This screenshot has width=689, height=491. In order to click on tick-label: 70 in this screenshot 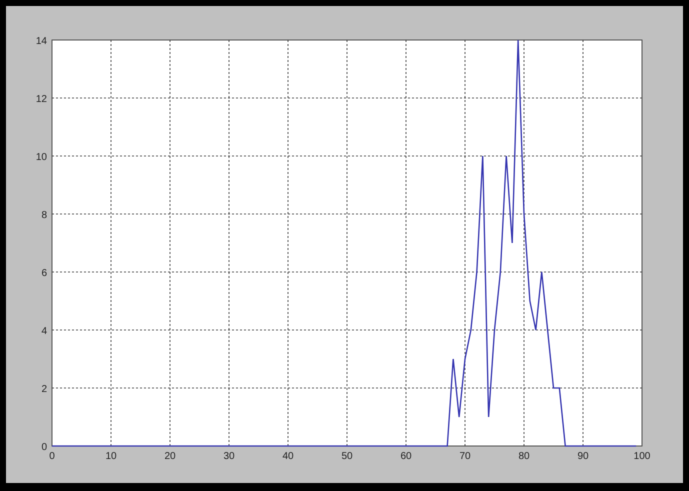, I will do `click(465, 456)`.